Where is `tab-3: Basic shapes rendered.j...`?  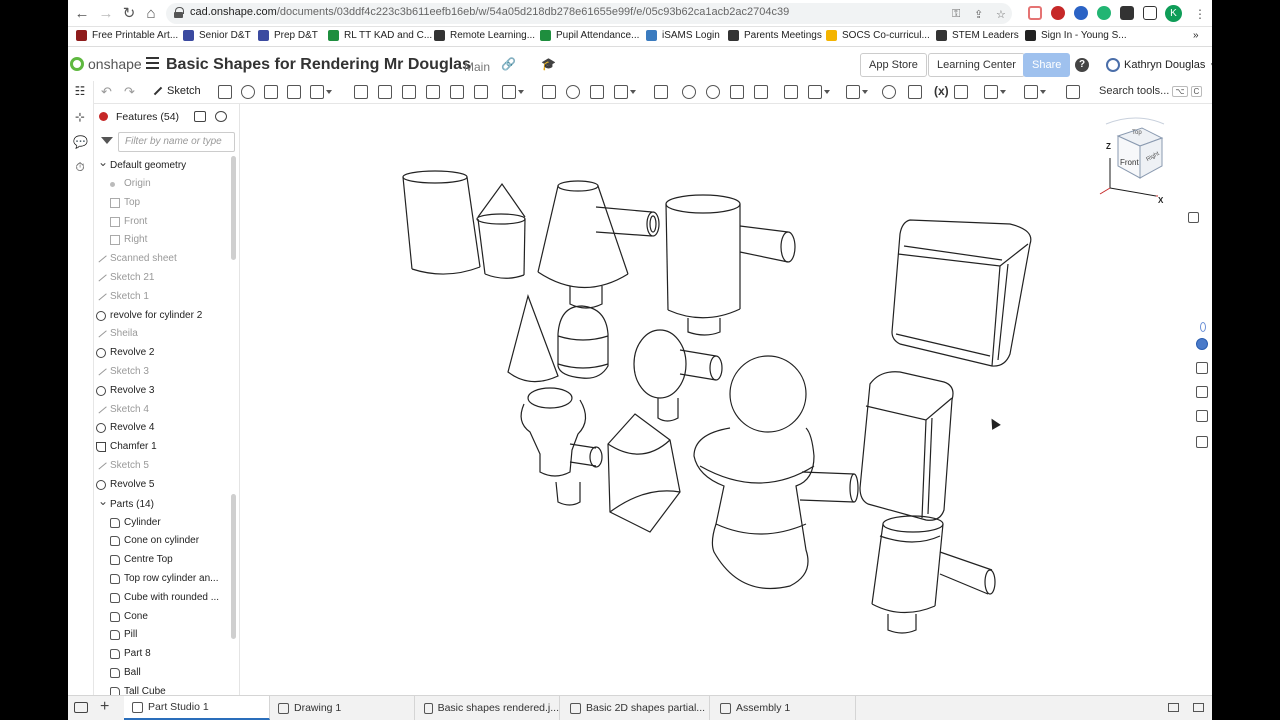 tab-3: Basic shapes rendered.j... is located at coordinates (488, 708).